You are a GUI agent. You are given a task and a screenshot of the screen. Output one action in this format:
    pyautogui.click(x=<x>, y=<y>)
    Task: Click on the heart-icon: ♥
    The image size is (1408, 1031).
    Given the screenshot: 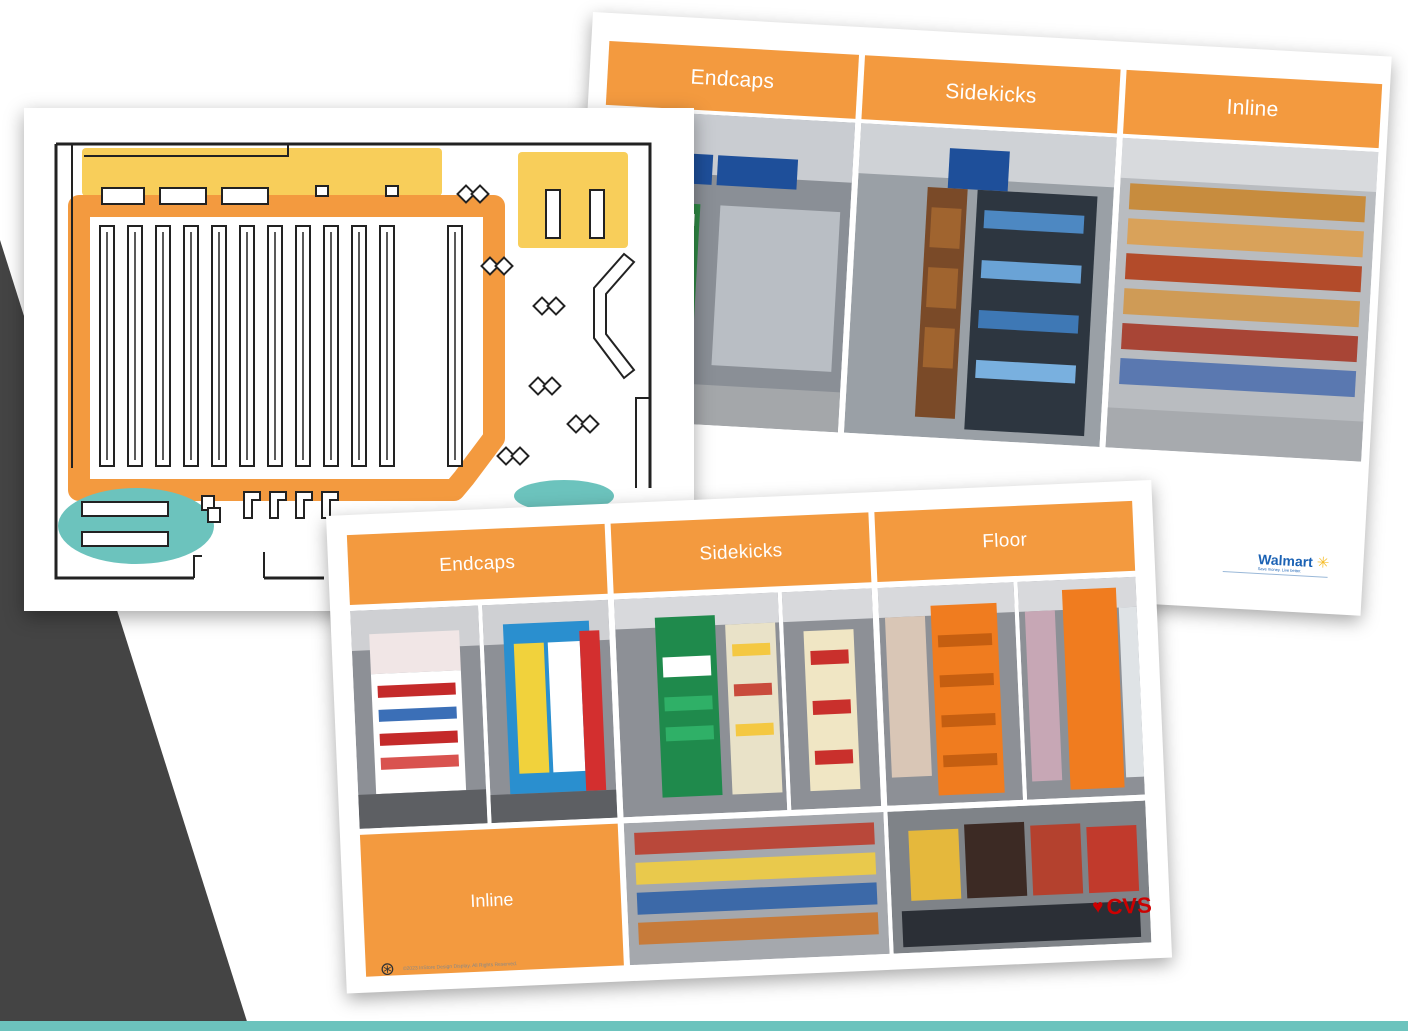 What is the action you would take?
    pyautogui.click(x=1098, y=907)
    